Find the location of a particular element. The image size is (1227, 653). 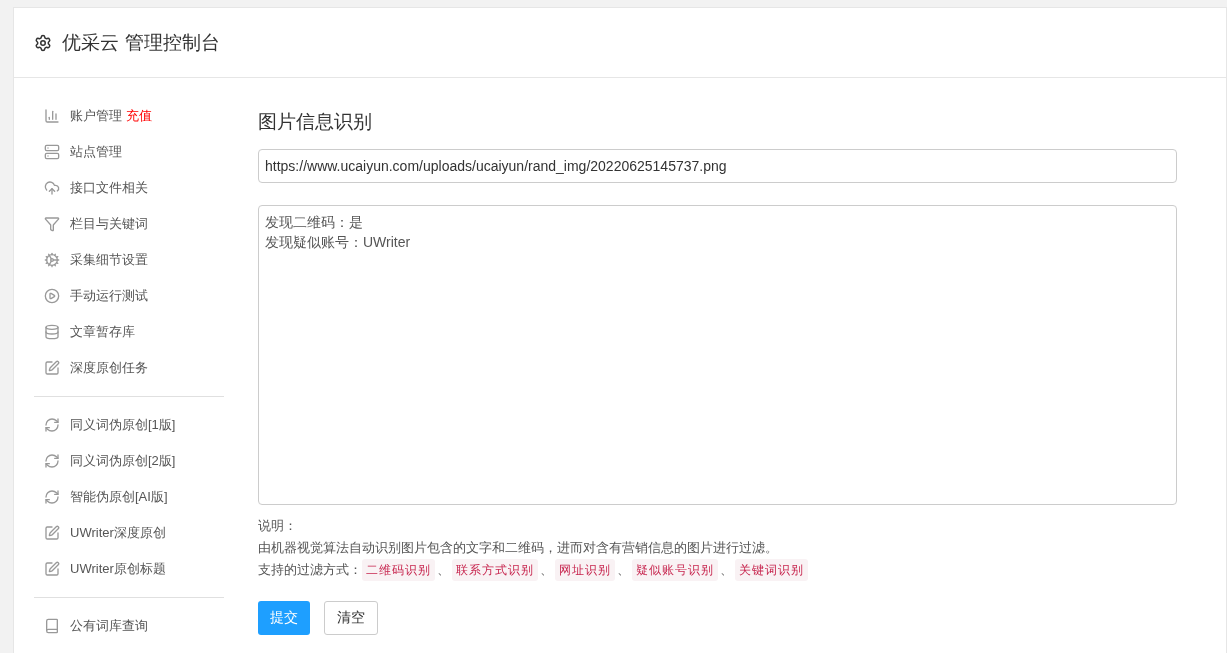

result-line: 发现二维码：是 is located at coordinates (314, 222).